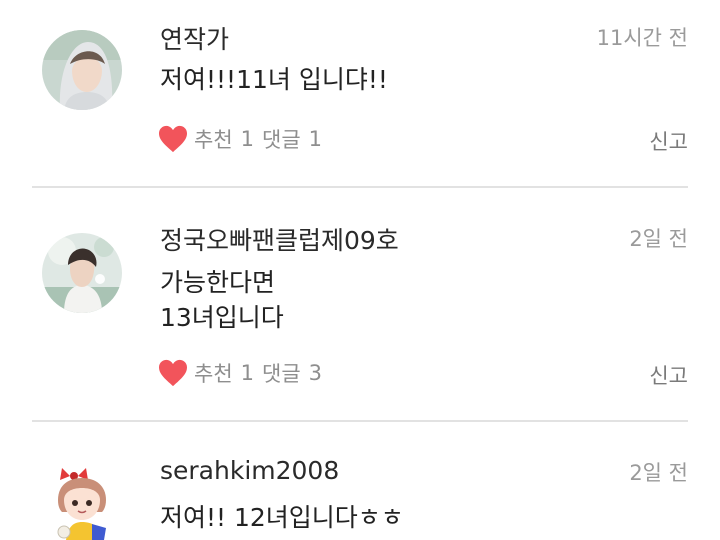  I want to click on comment-username: 정국오빠팬클럽제09호, so click(279, 239).